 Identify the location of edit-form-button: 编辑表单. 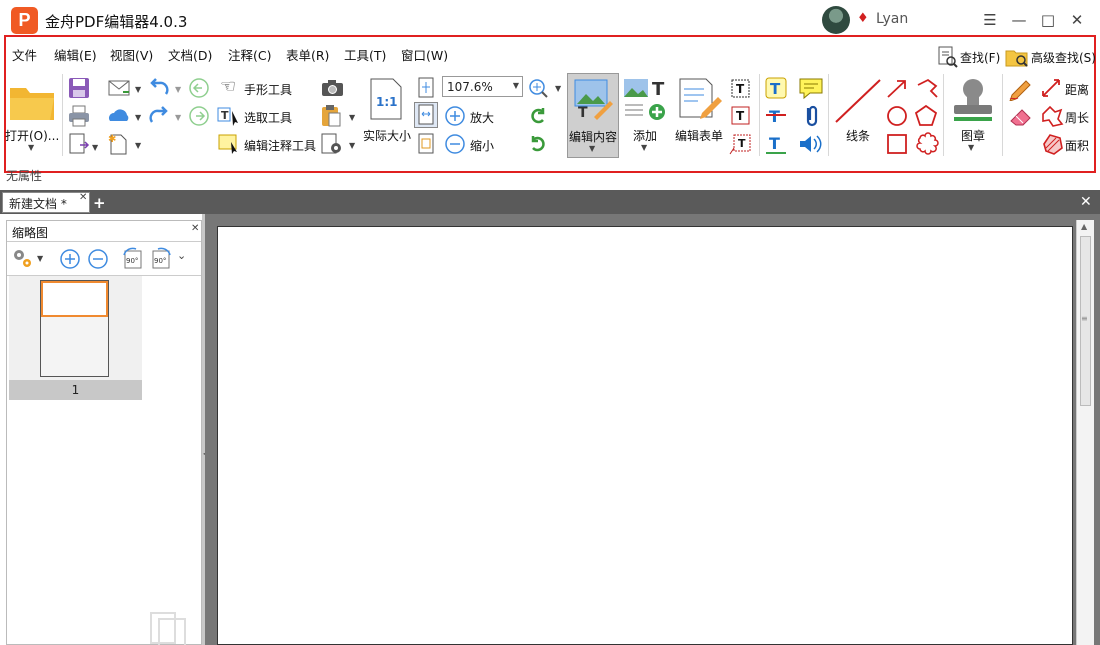
(699, 135).